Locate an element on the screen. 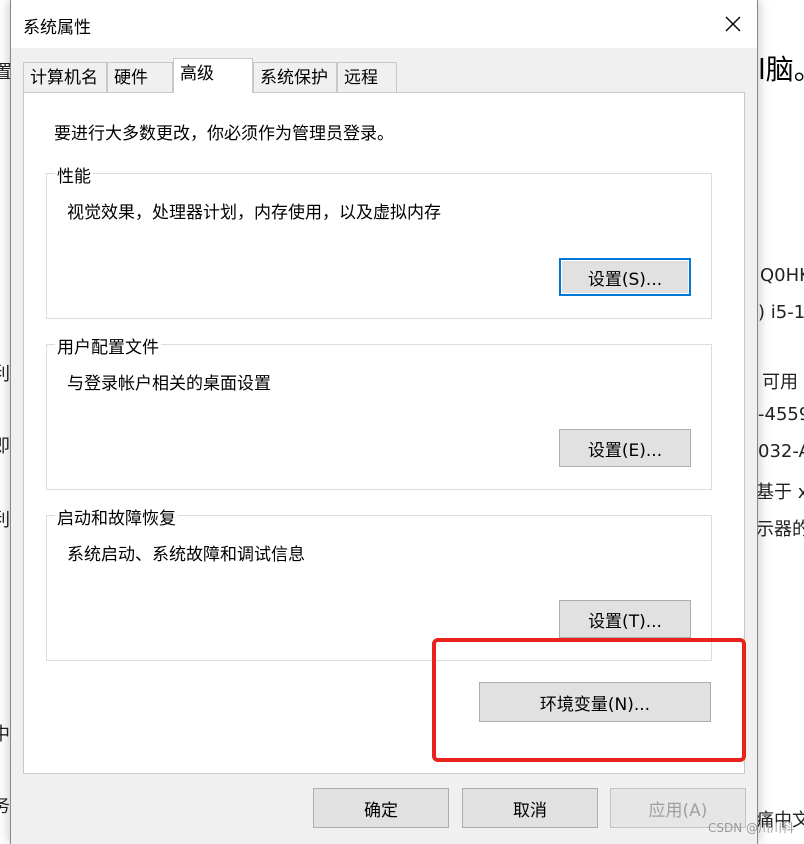  tab-remote: 远程 is located at coordinates (367, 77).